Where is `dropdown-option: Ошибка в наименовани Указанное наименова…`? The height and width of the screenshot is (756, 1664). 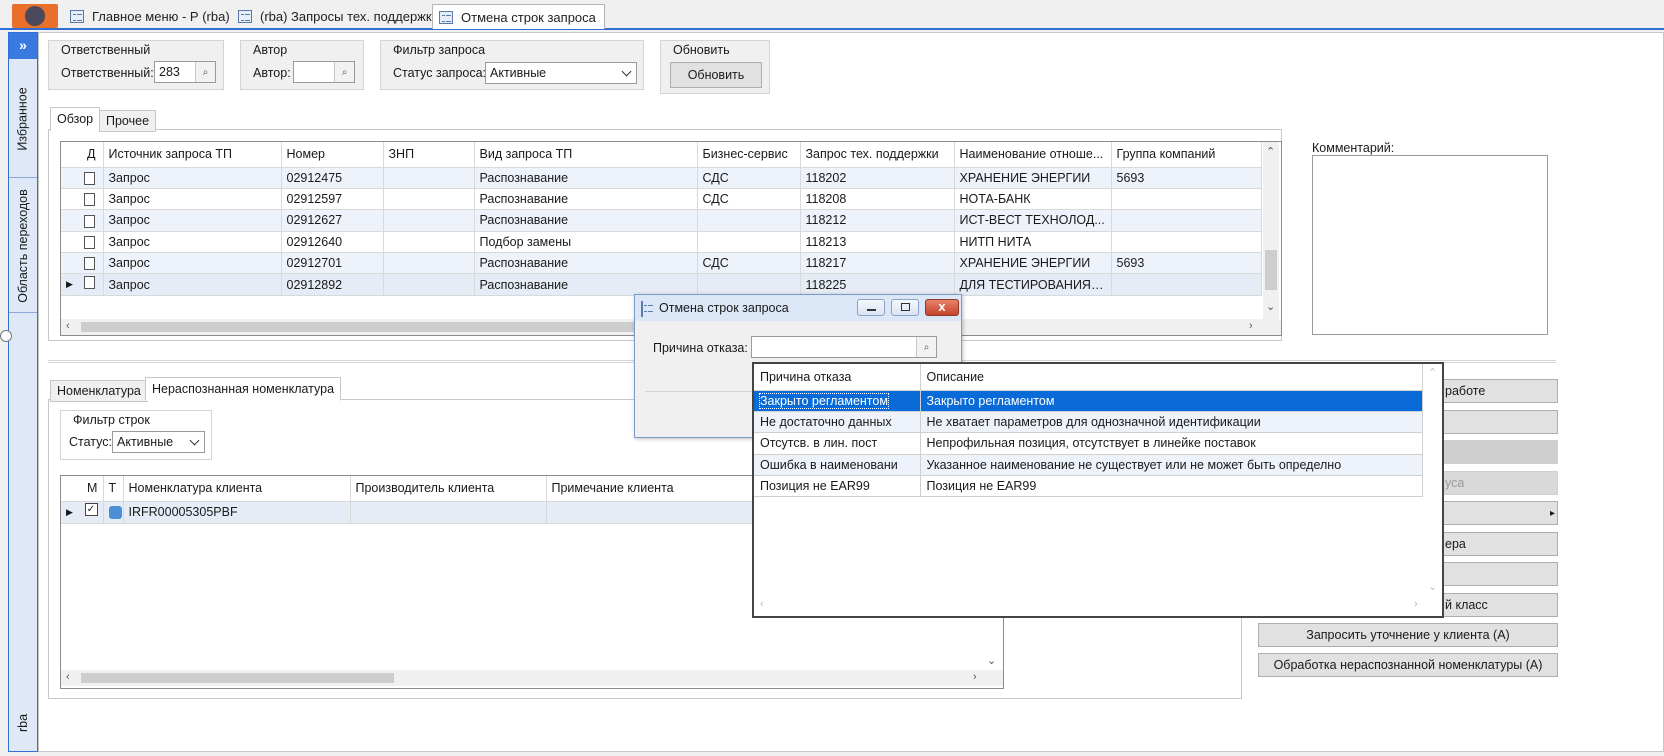 dropdown-option: Ошибка в наименовани Указанное наименова… is located at coordinates (1088, 465).